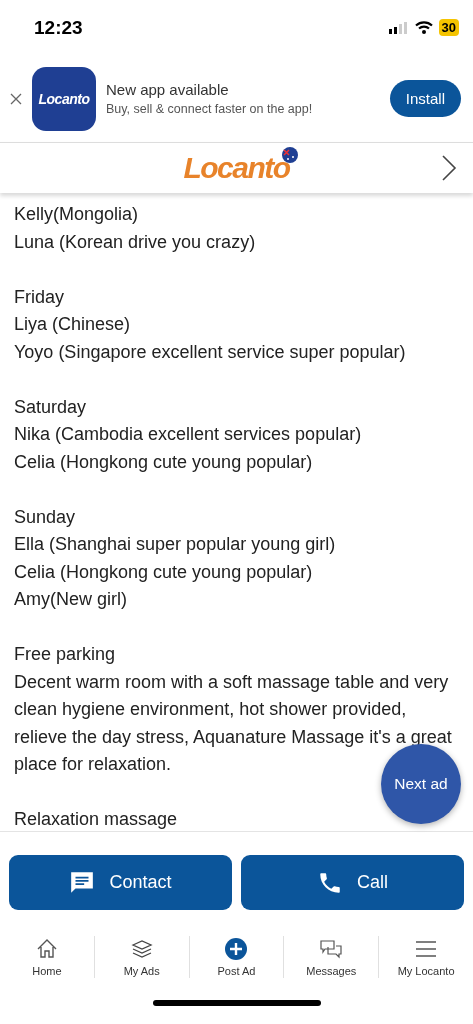 The height and width of the screenshot is (1024, 473). I want to click on chat-icon, so click(331, 949).